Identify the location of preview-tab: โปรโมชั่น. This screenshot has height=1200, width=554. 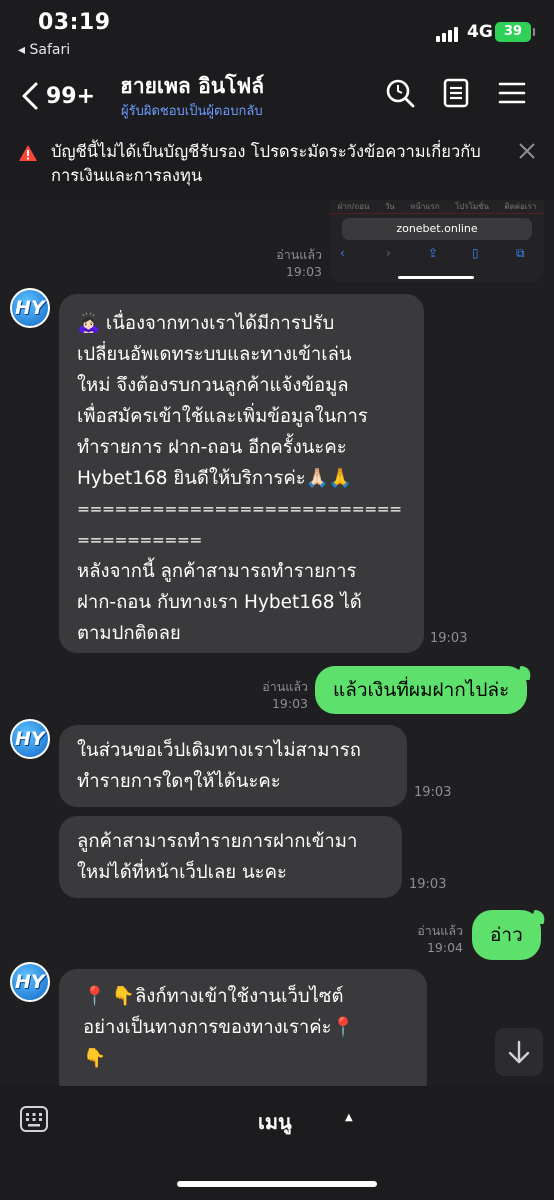
(472, 206).